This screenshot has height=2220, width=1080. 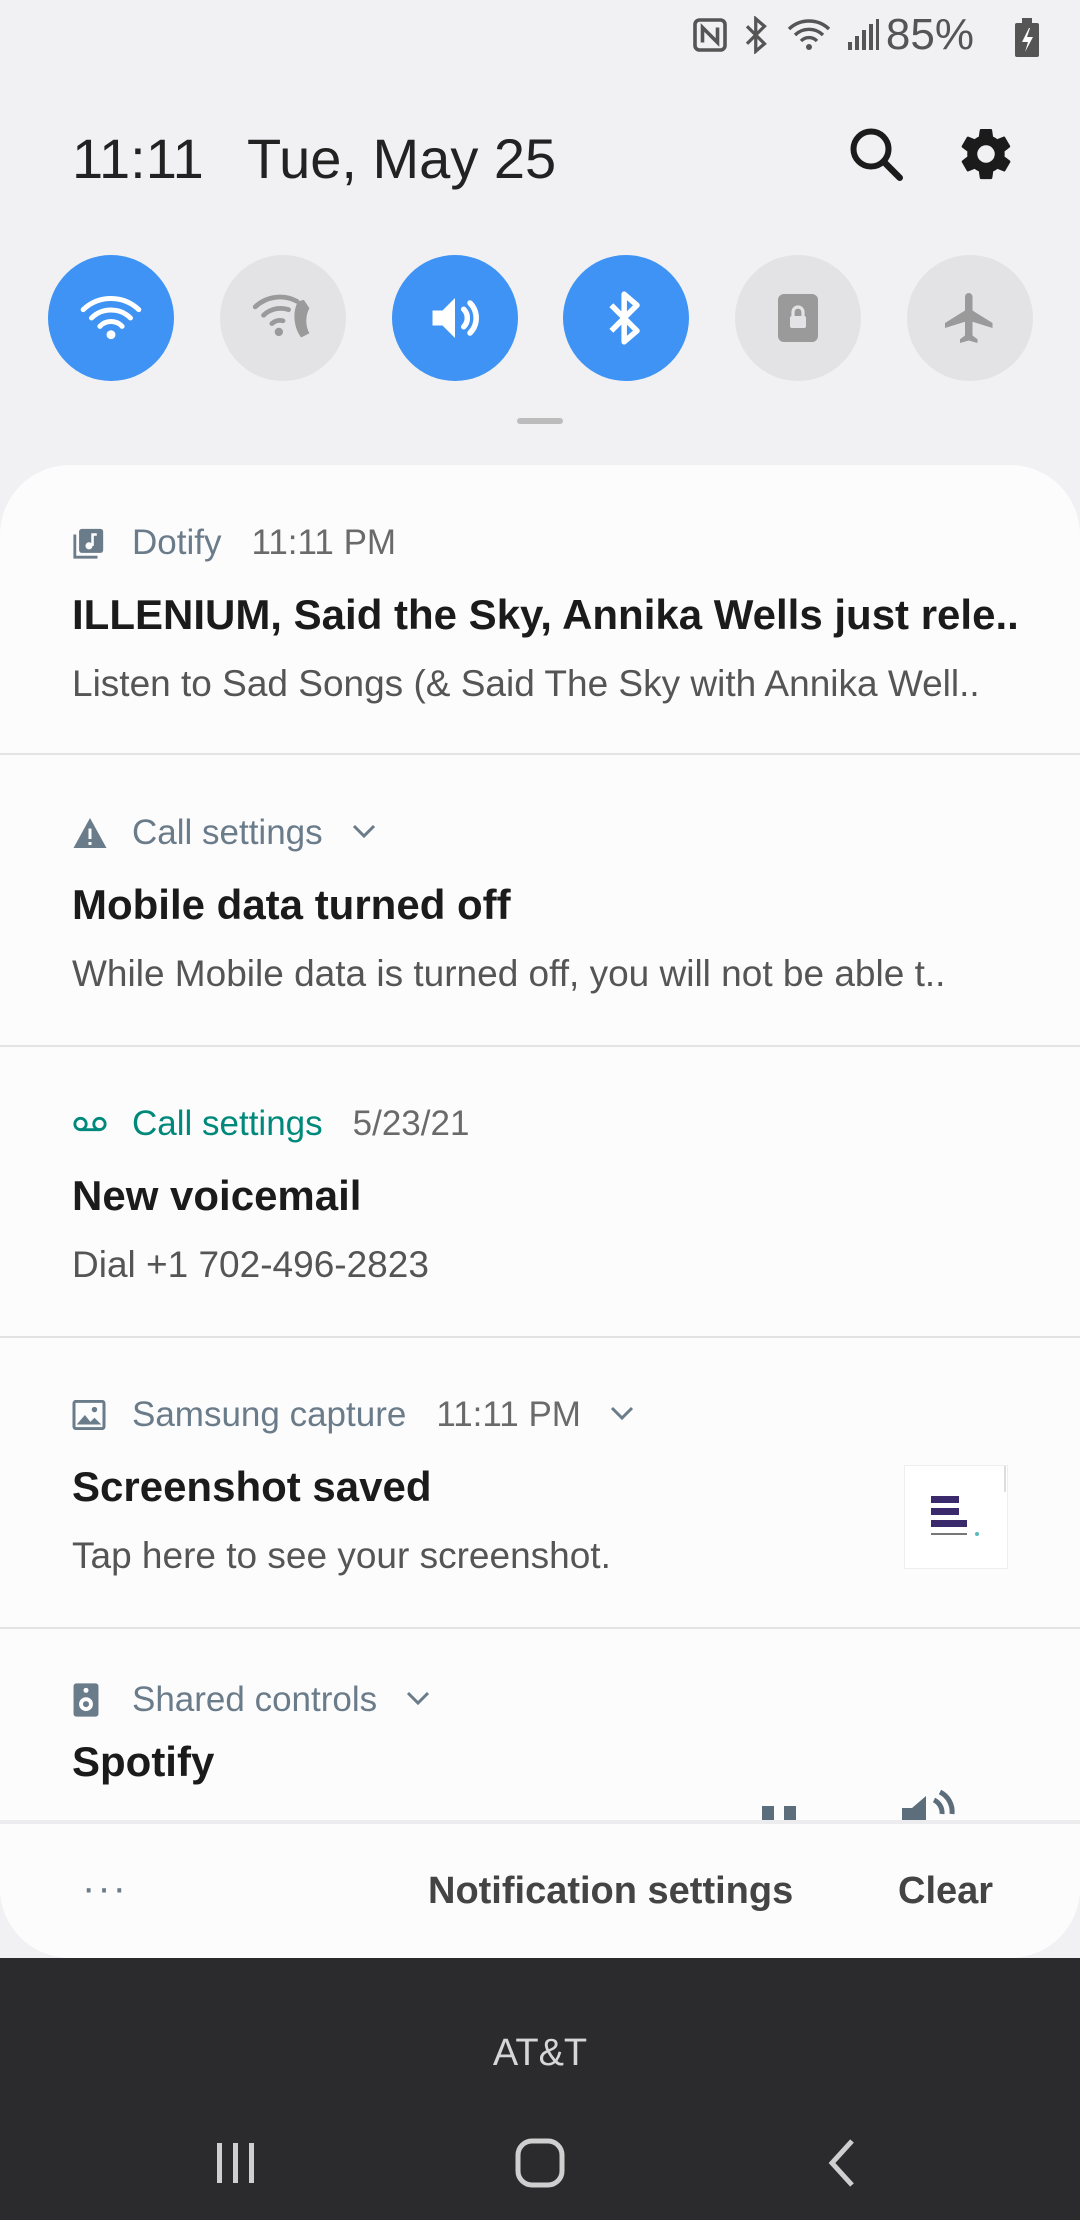 I want to click on battery-charging-icon, so click(x=1027, y=37).